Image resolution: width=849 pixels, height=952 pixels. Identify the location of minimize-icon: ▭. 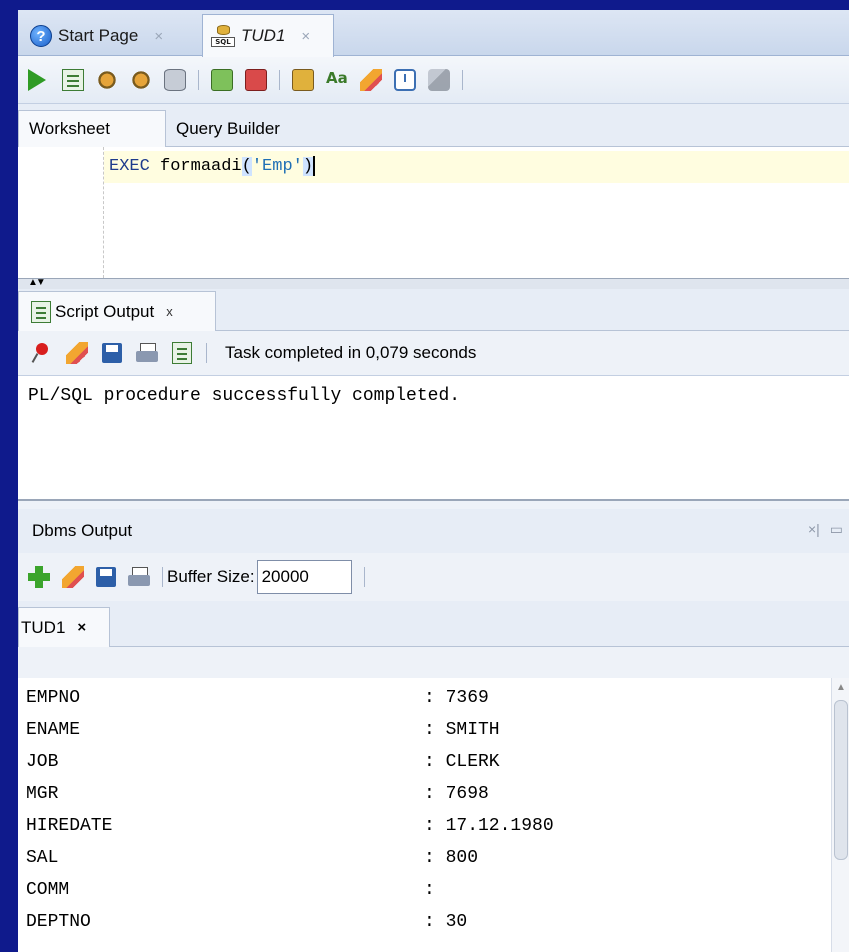
(836, 529).